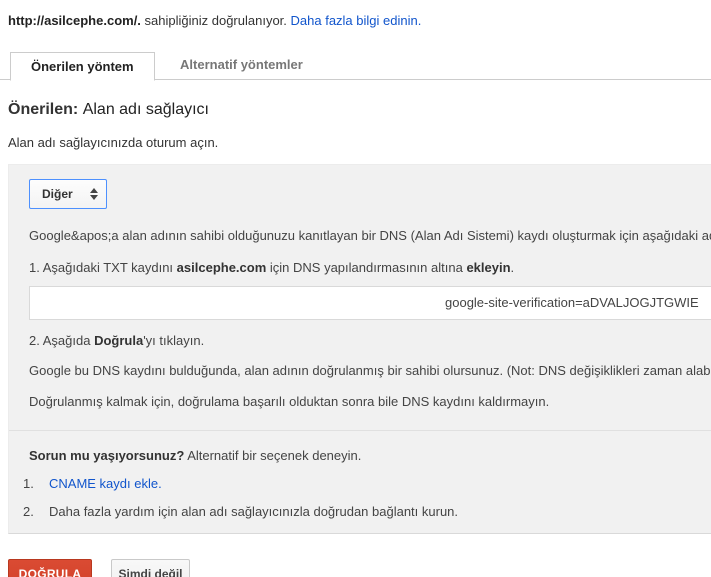  What do you see at coordinates (57, 194) in the screenshot?
I see `provider-select-value: Diğer` at bounding box center [57, 194].